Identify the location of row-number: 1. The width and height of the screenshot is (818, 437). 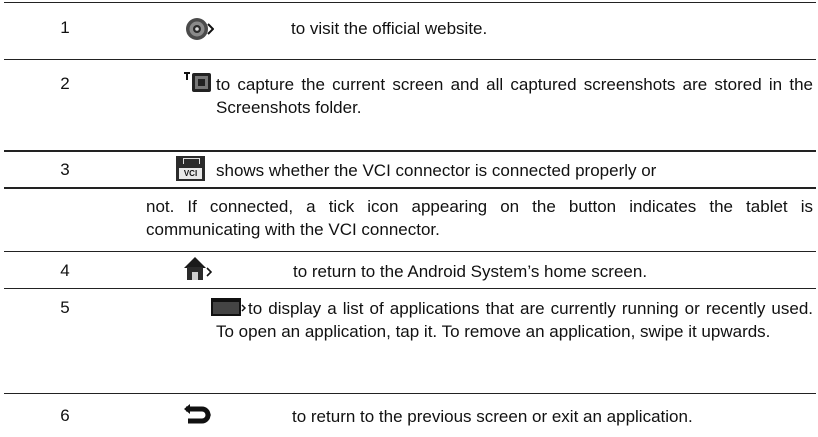
(65, 27).